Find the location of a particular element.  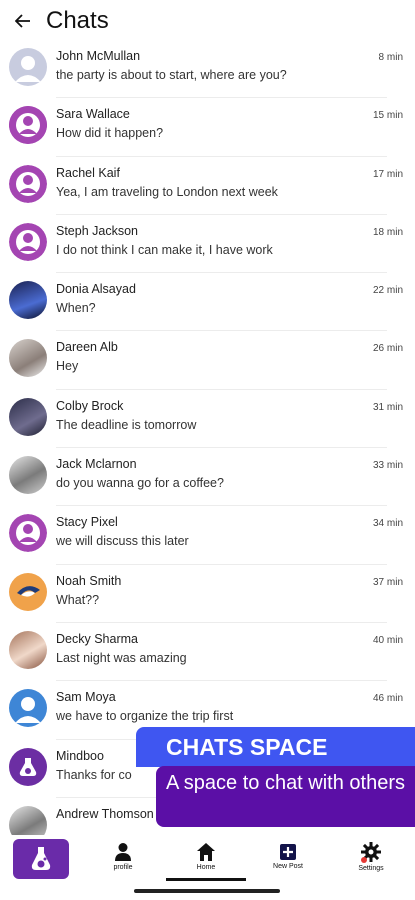

message-time: 22 min is located at coordinates (387, 291).